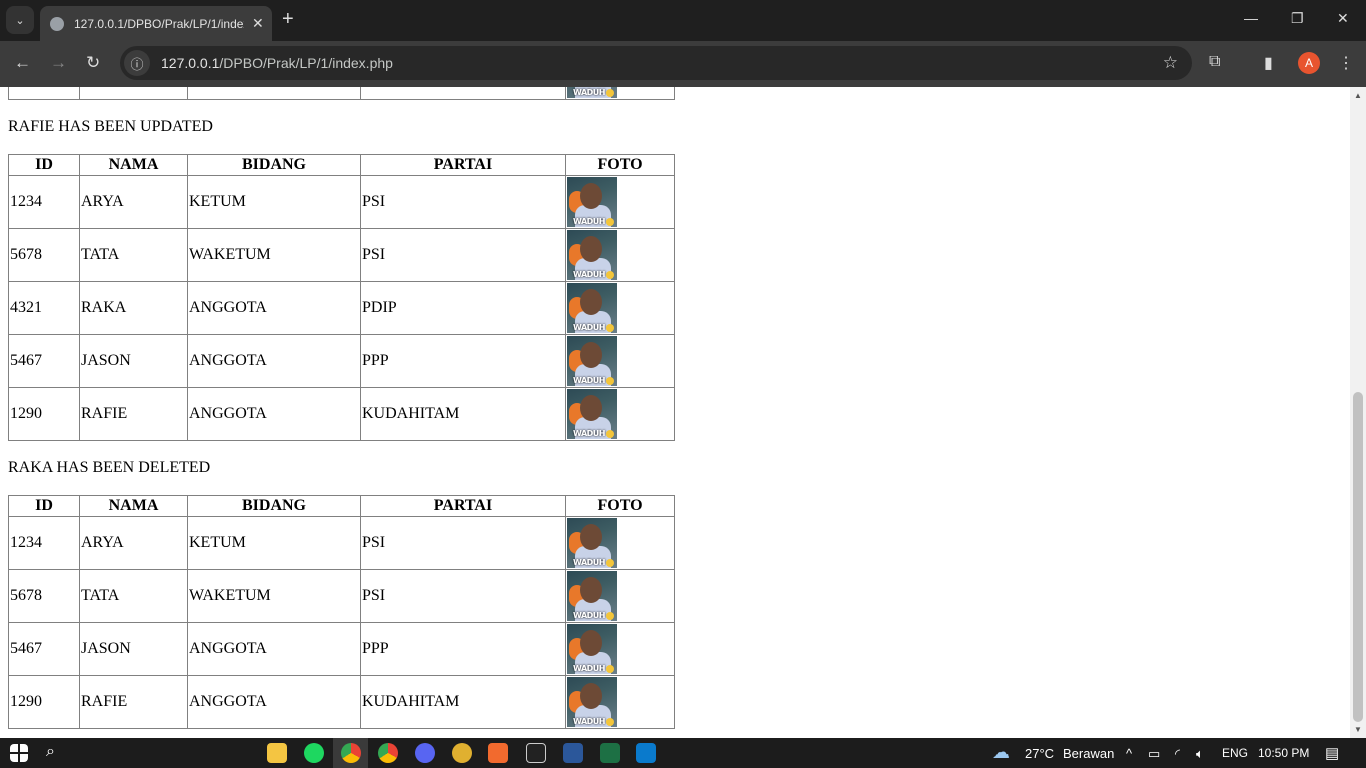 The width and height of the screenshot is (1366, 768). What do you see at coordinates (274, 255) in the screenshot?
I see `cell-bidang: WAKETUM` at bounding box center [274, 255].